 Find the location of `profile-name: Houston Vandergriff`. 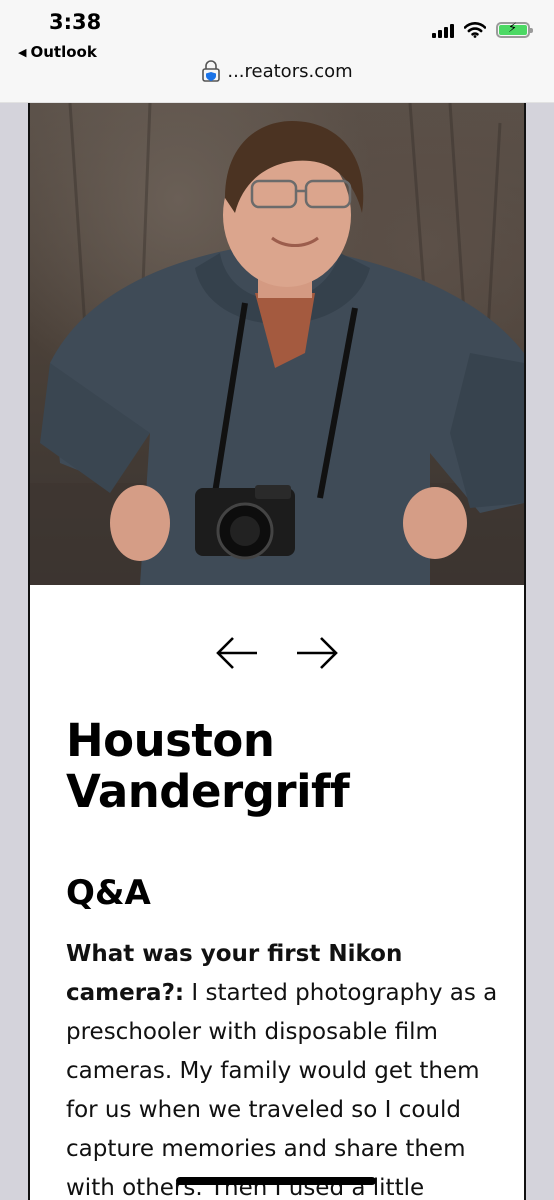

profile-name: Houston Vandergriff is located at coordinates (208, 766).